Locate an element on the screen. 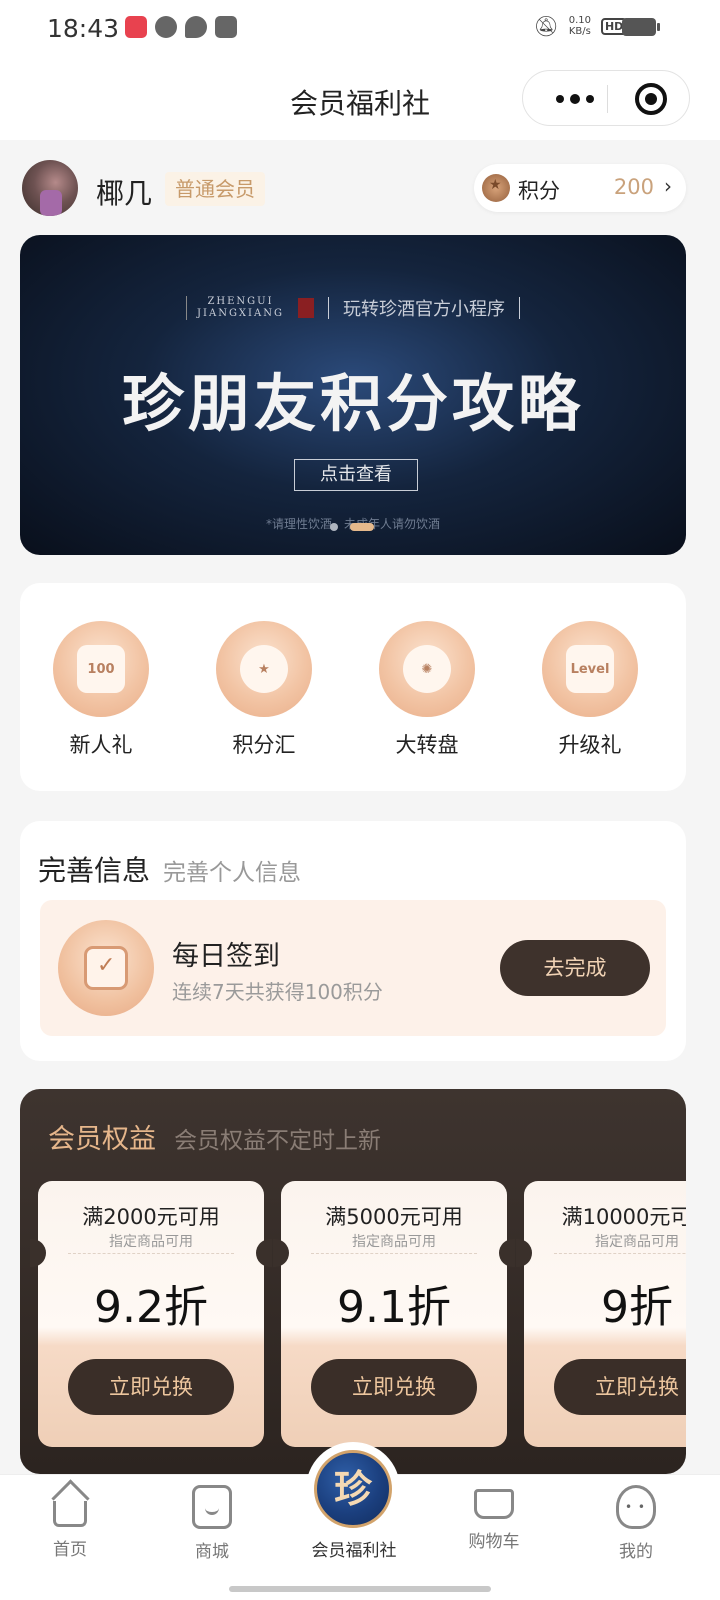 Image resolution: width=720 pixels, height=1600 pixels. capsule-divider is located at coordinates (607, 99).